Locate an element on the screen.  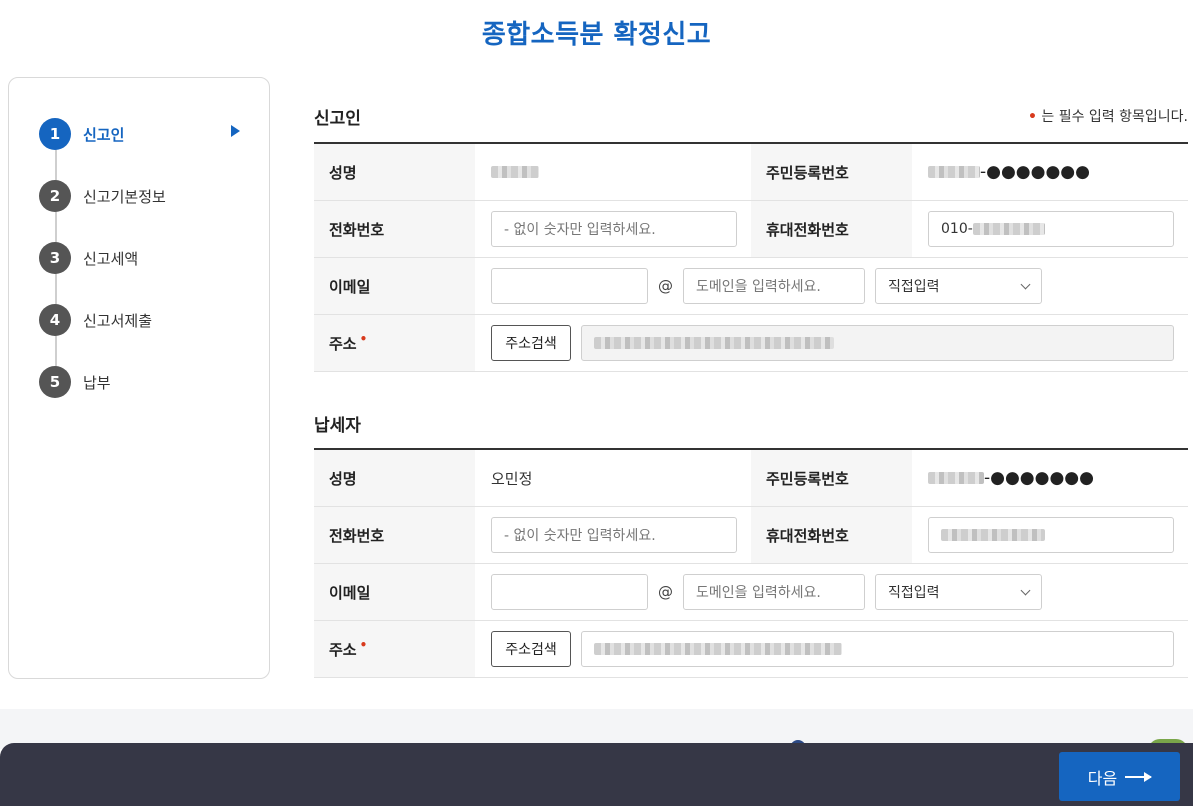
mobile-prefix: 010- is located at coordinates (957, 229).